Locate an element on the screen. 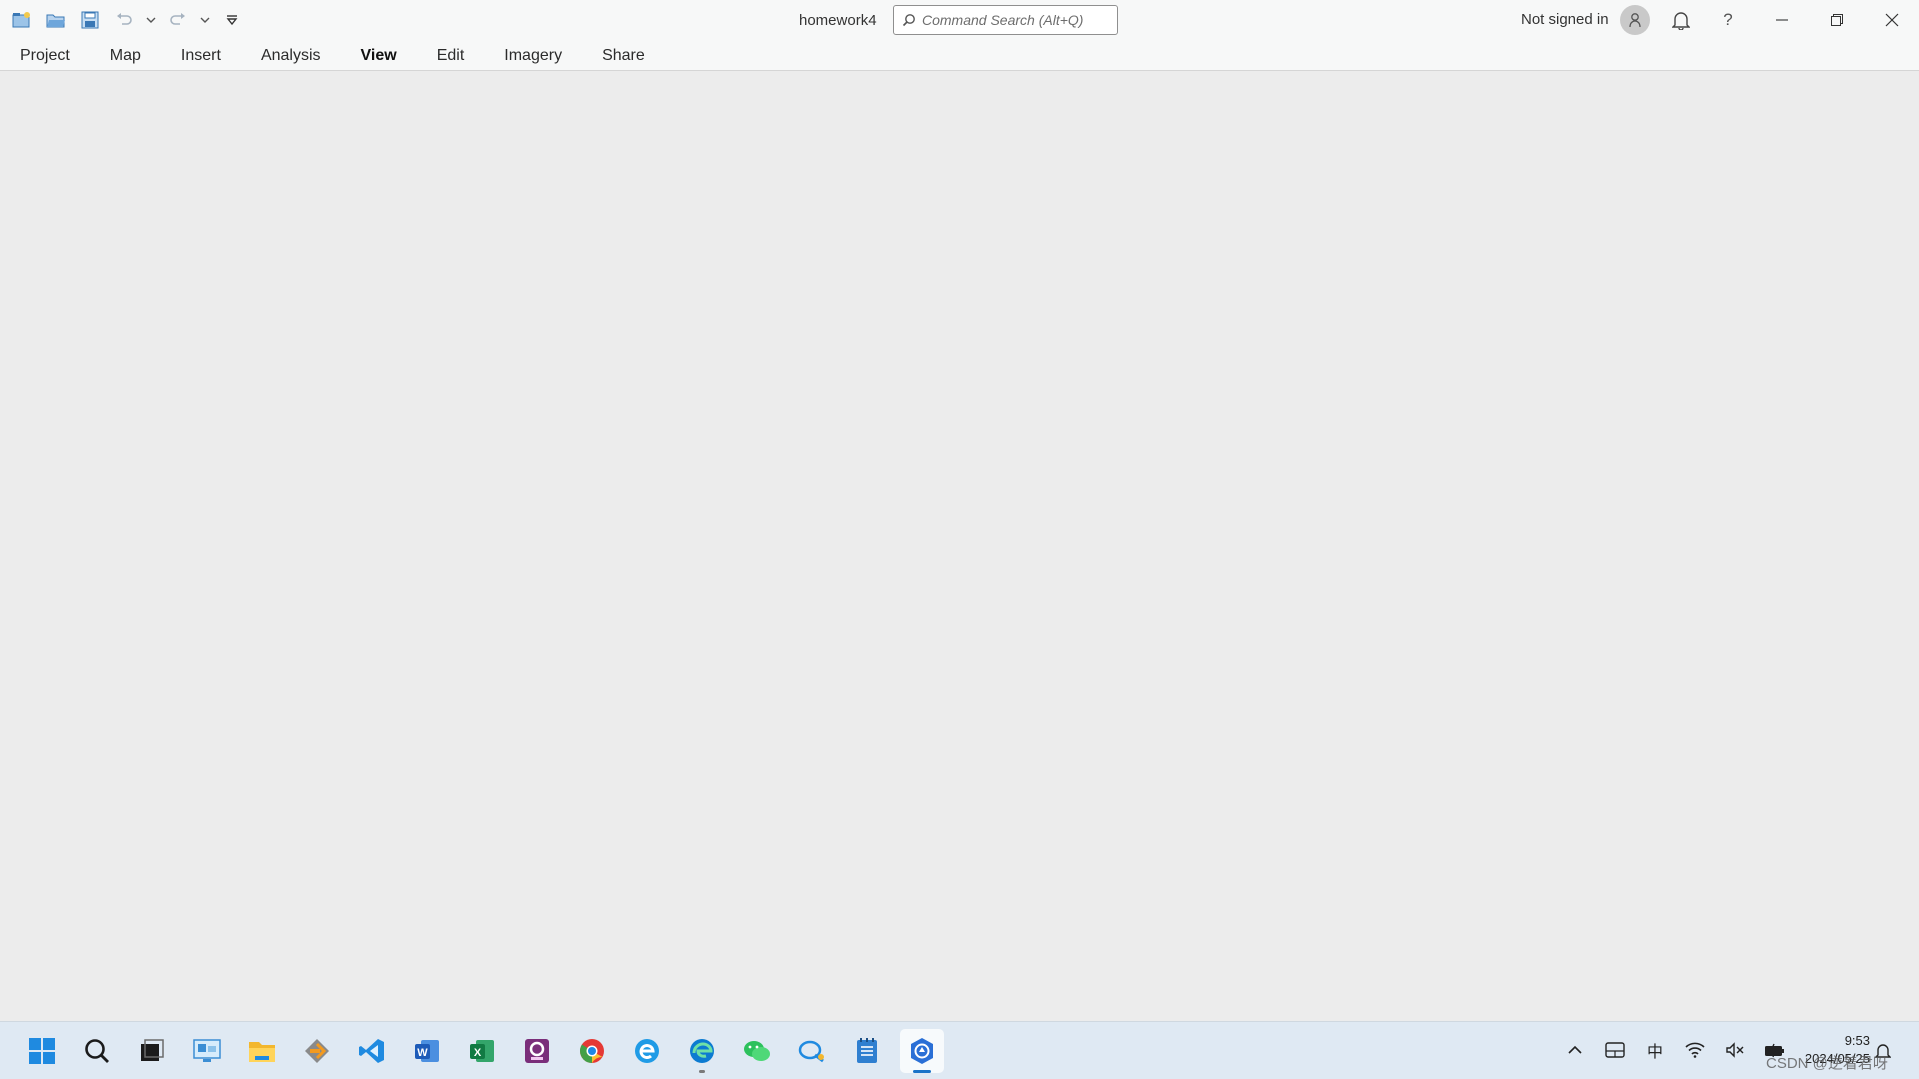 The width and height of the screenshot is (1919, 1079). edge-icon is located at coordinates (702, 1051).